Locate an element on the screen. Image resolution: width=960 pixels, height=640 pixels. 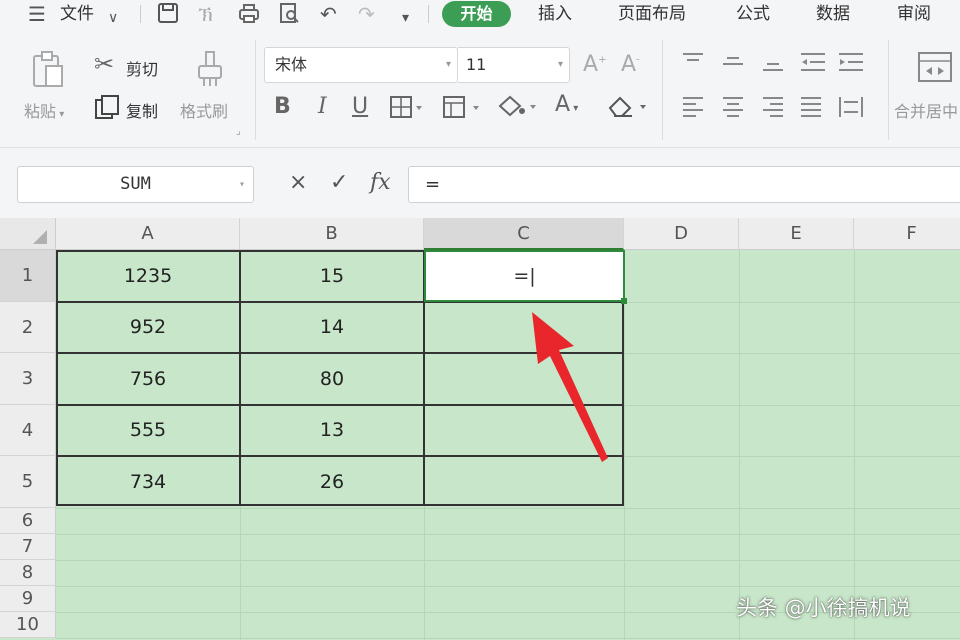
align-center-icon is located at coordinates (733, 109).